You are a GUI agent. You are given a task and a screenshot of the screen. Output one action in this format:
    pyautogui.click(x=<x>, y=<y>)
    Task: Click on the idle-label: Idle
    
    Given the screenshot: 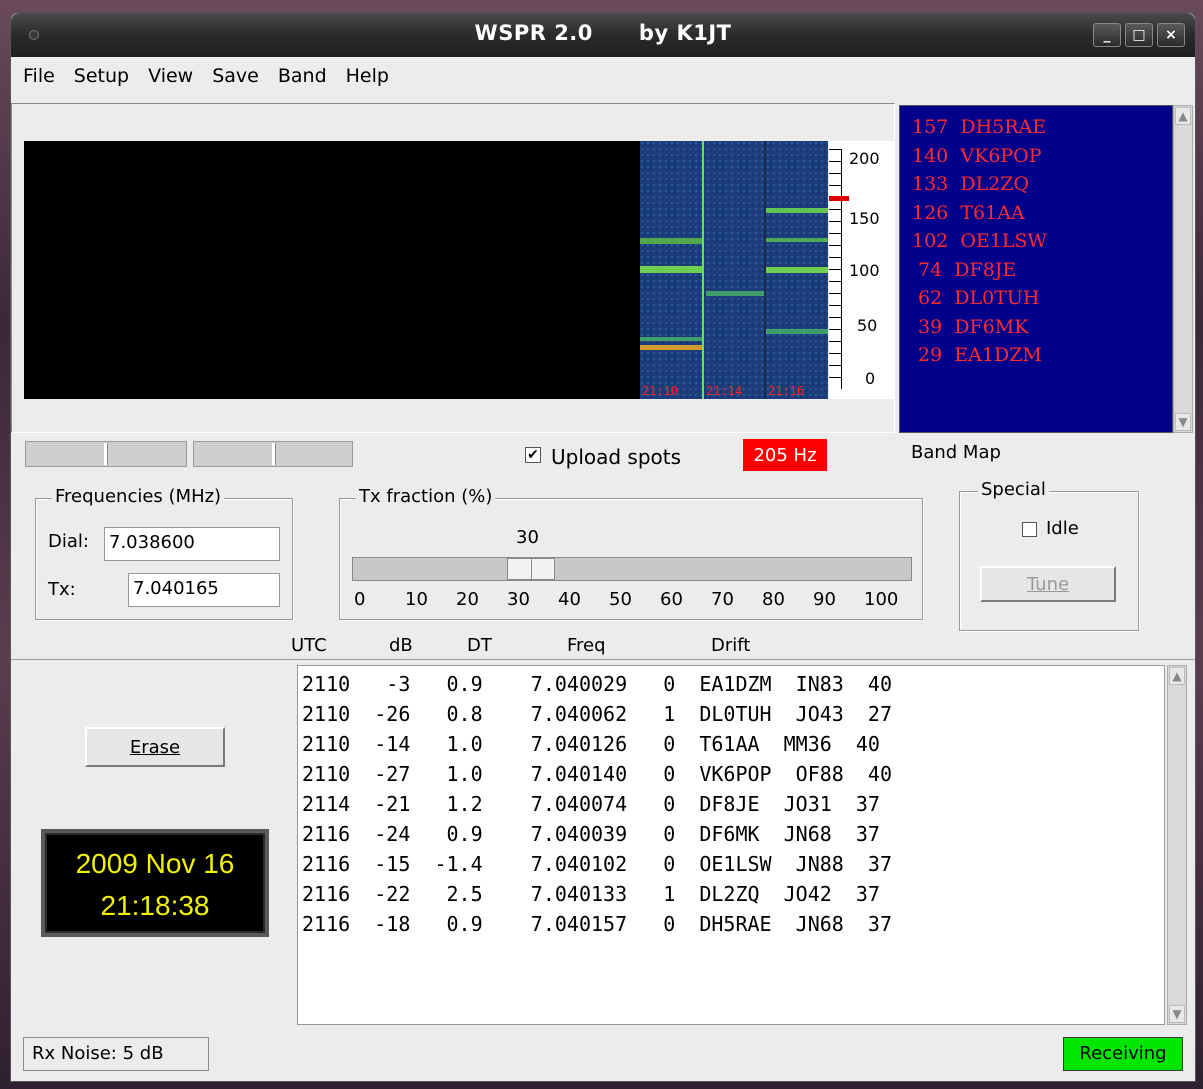 What is the action you would take?
    pyautogui.click(x=1062, y=528)
    